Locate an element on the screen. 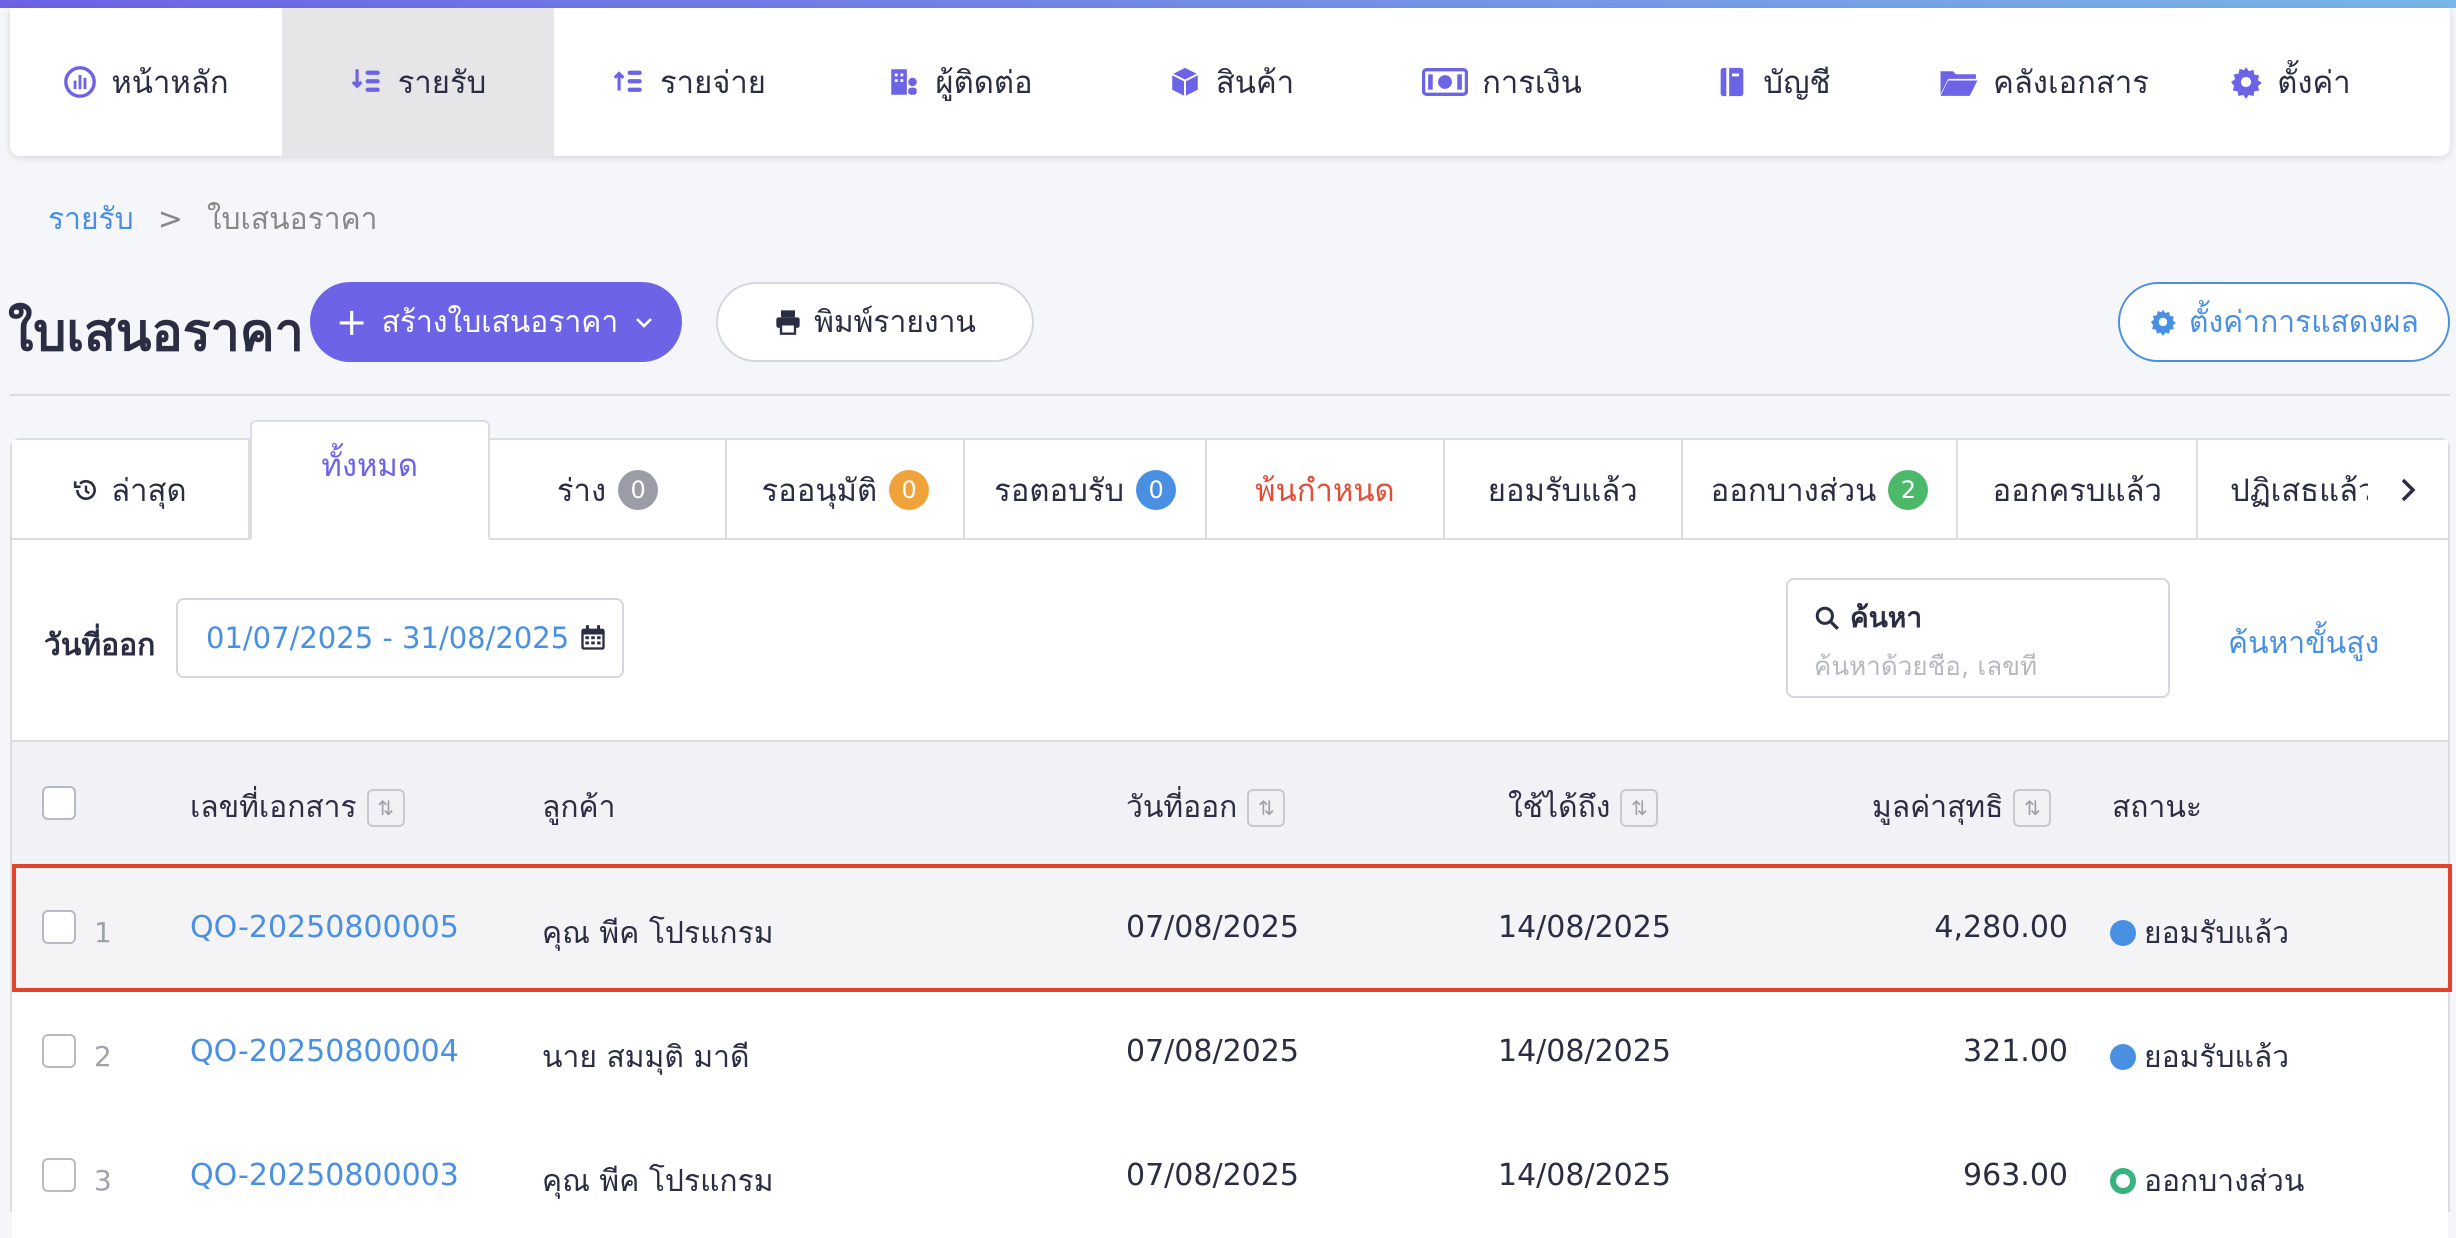 The height and width of the screenshot is (1238, 2456). tab-rejected-label: ปฏิเสธแล้ว is located at coordinates (2299, 491).